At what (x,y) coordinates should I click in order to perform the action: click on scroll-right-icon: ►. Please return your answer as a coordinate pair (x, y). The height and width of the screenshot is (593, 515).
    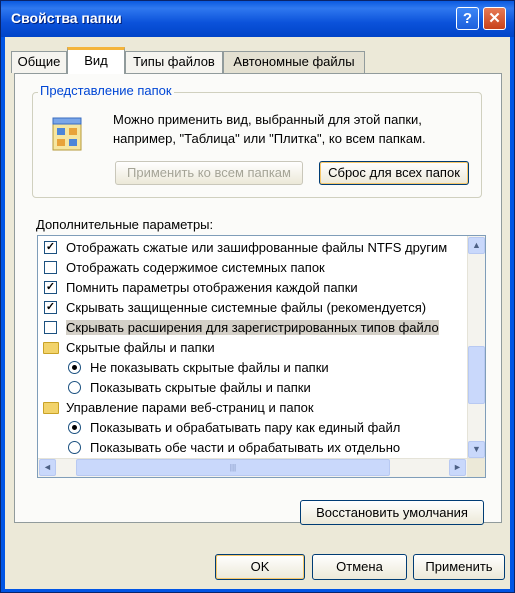
    Looking at the image, I should click on (457, 467).